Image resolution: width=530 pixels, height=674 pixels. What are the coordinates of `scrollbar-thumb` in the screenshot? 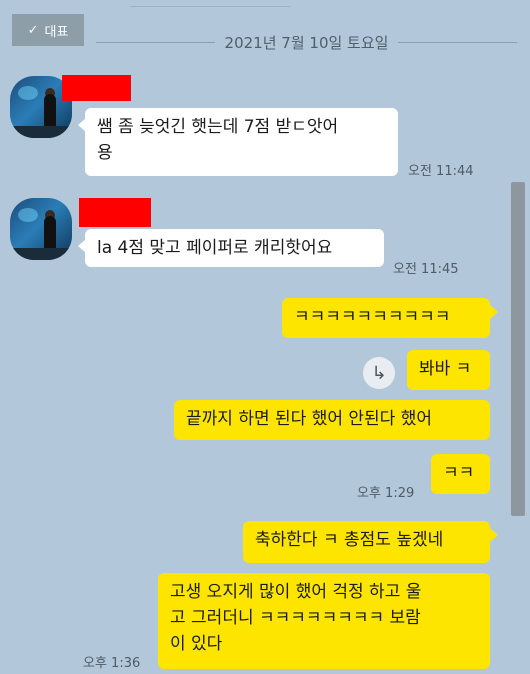 It's located at (518, 349).